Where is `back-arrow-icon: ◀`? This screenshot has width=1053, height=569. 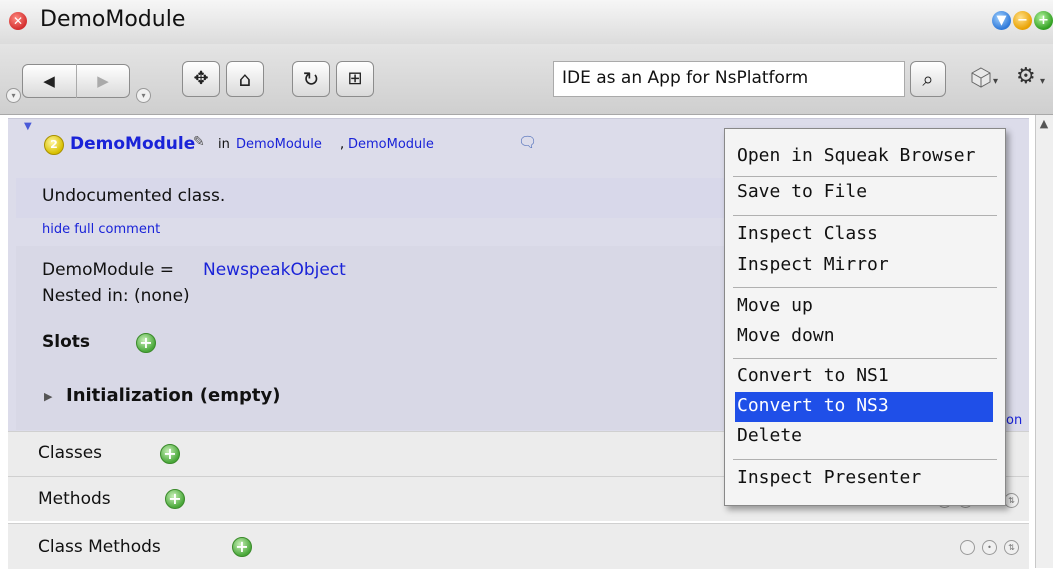
back-arrow-icon: ◀ is located at coordinates (49, 81).